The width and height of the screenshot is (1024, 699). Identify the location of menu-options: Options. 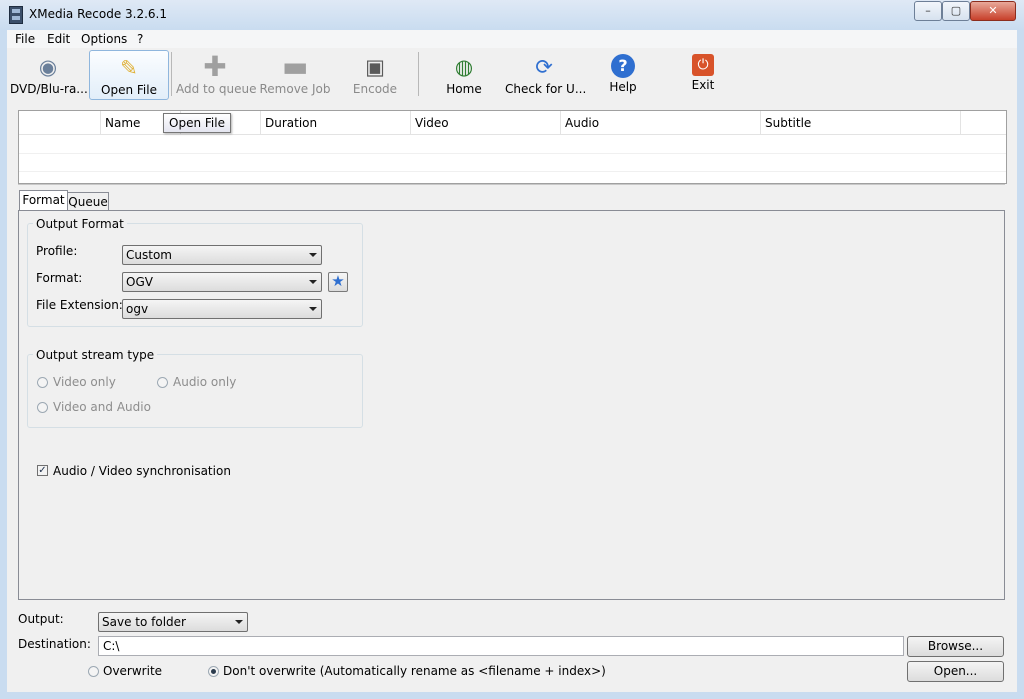
(104, 39).